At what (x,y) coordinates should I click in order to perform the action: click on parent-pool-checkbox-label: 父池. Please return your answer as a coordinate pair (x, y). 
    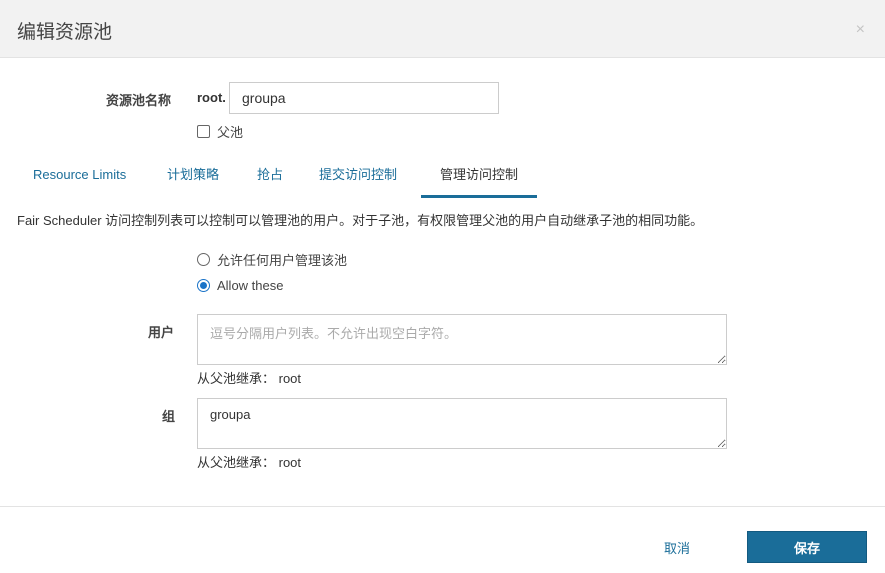
    Looking at the image, I should click on (230, 132).